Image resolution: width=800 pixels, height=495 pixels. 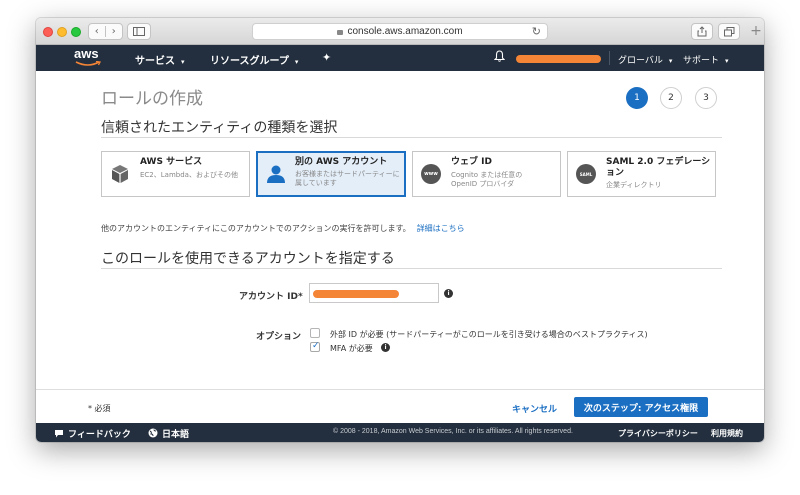 I want to click on card-title: ウェブ ID, so click(x=471, y=162).